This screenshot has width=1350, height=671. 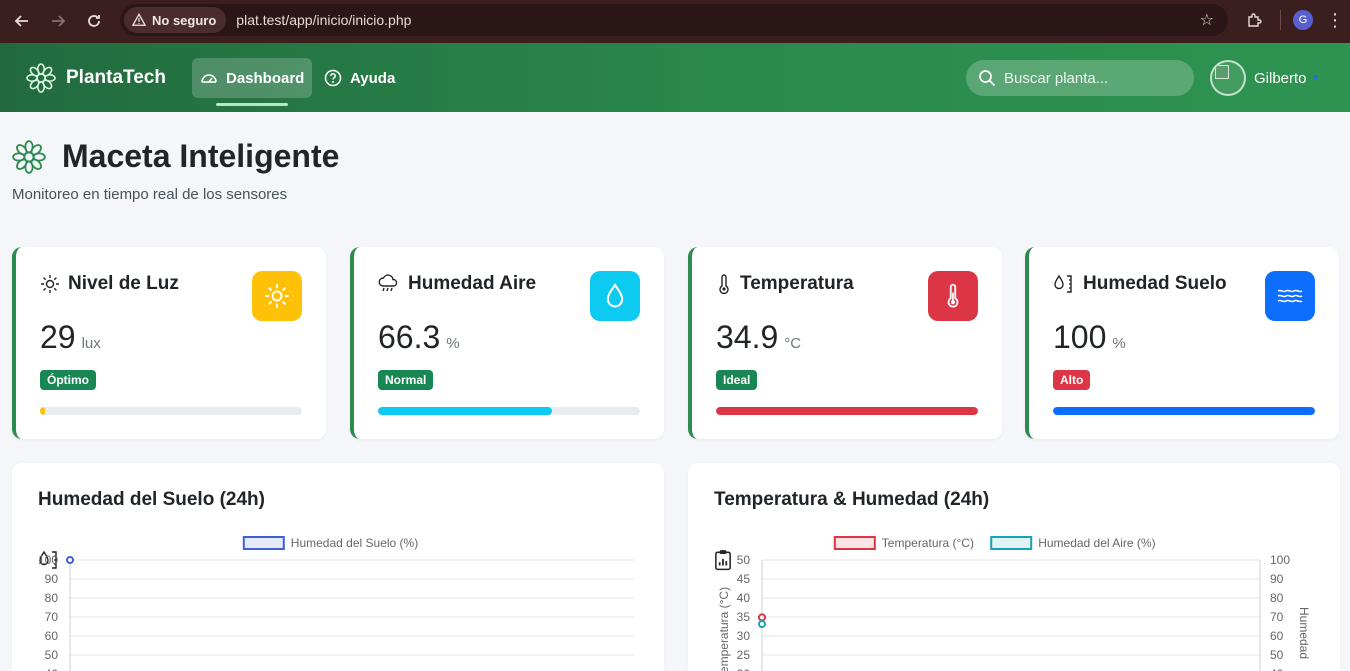 What do you see at coordinates (744, 636) in the screenshot?
I see `y-tick-label-left: 30` at bounding box center [744, 636].